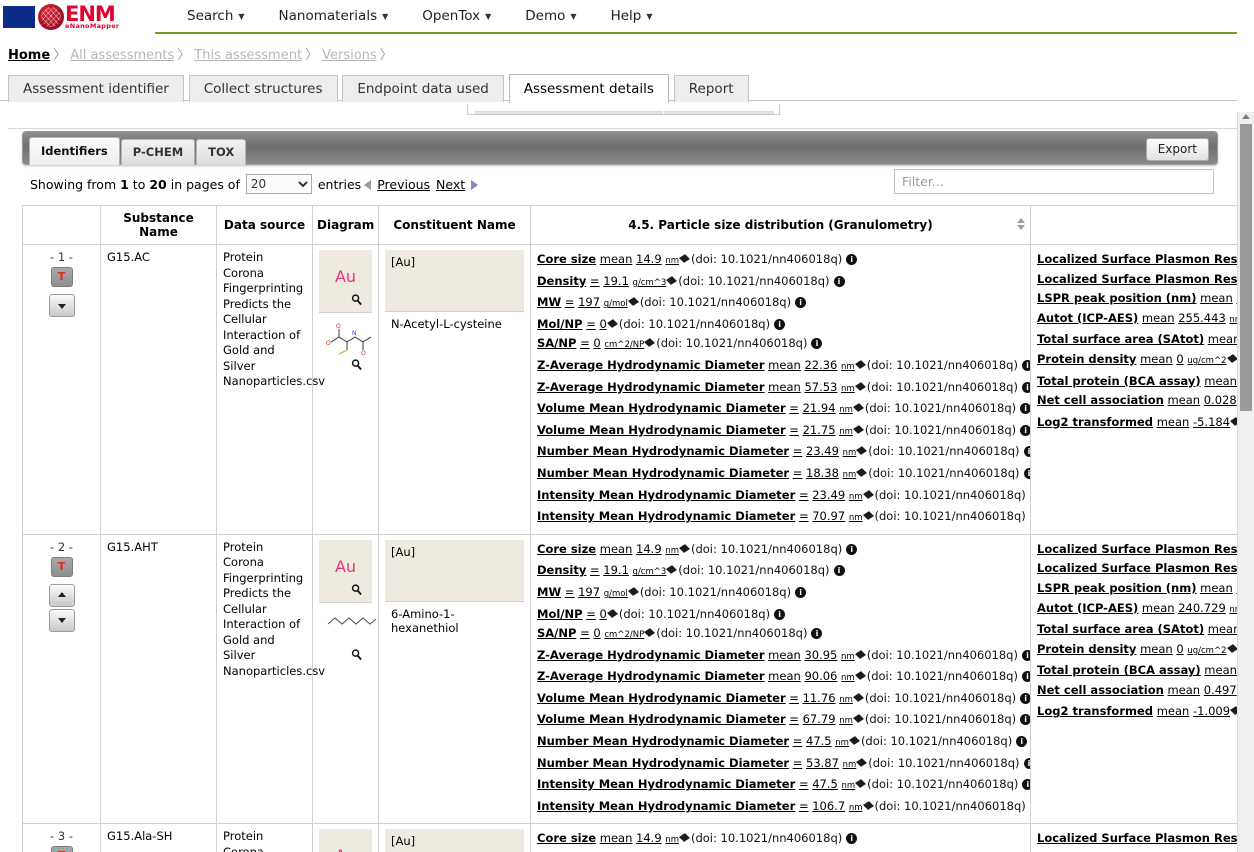 The image size is (1254, 852). What do you see at coordinates (264, 225) in the screenshot?
I see `column-header-data-source: Data source` at bounding box center [264, 225].